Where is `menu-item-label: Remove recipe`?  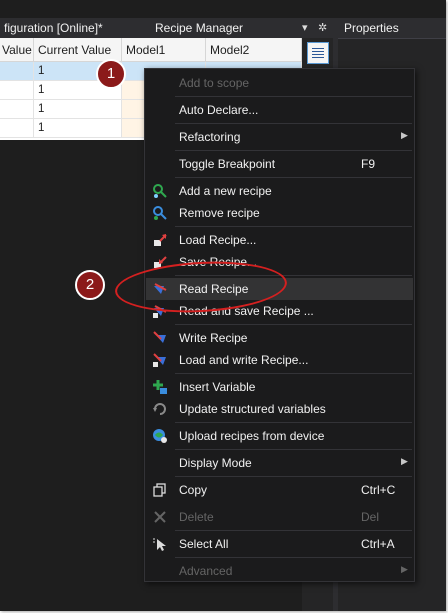 menu-item-label: Remove recipe is located at coordinates (219, 213).